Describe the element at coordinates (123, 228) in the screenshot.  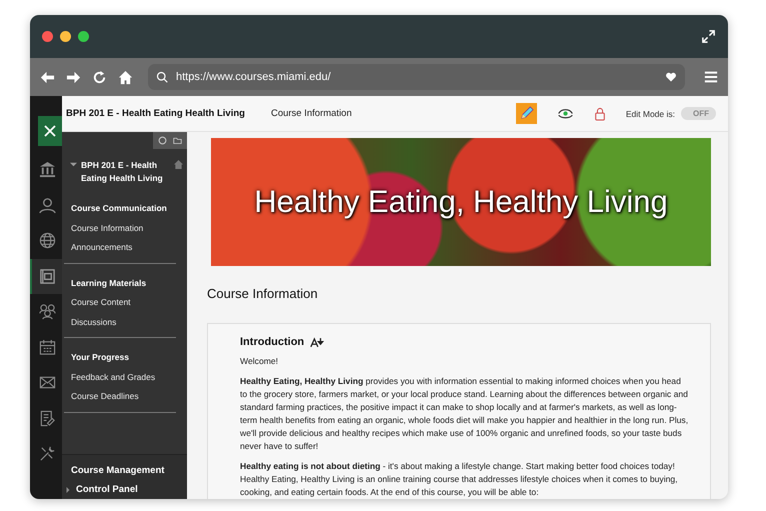
I see `menu-link: Course Information` at that location.